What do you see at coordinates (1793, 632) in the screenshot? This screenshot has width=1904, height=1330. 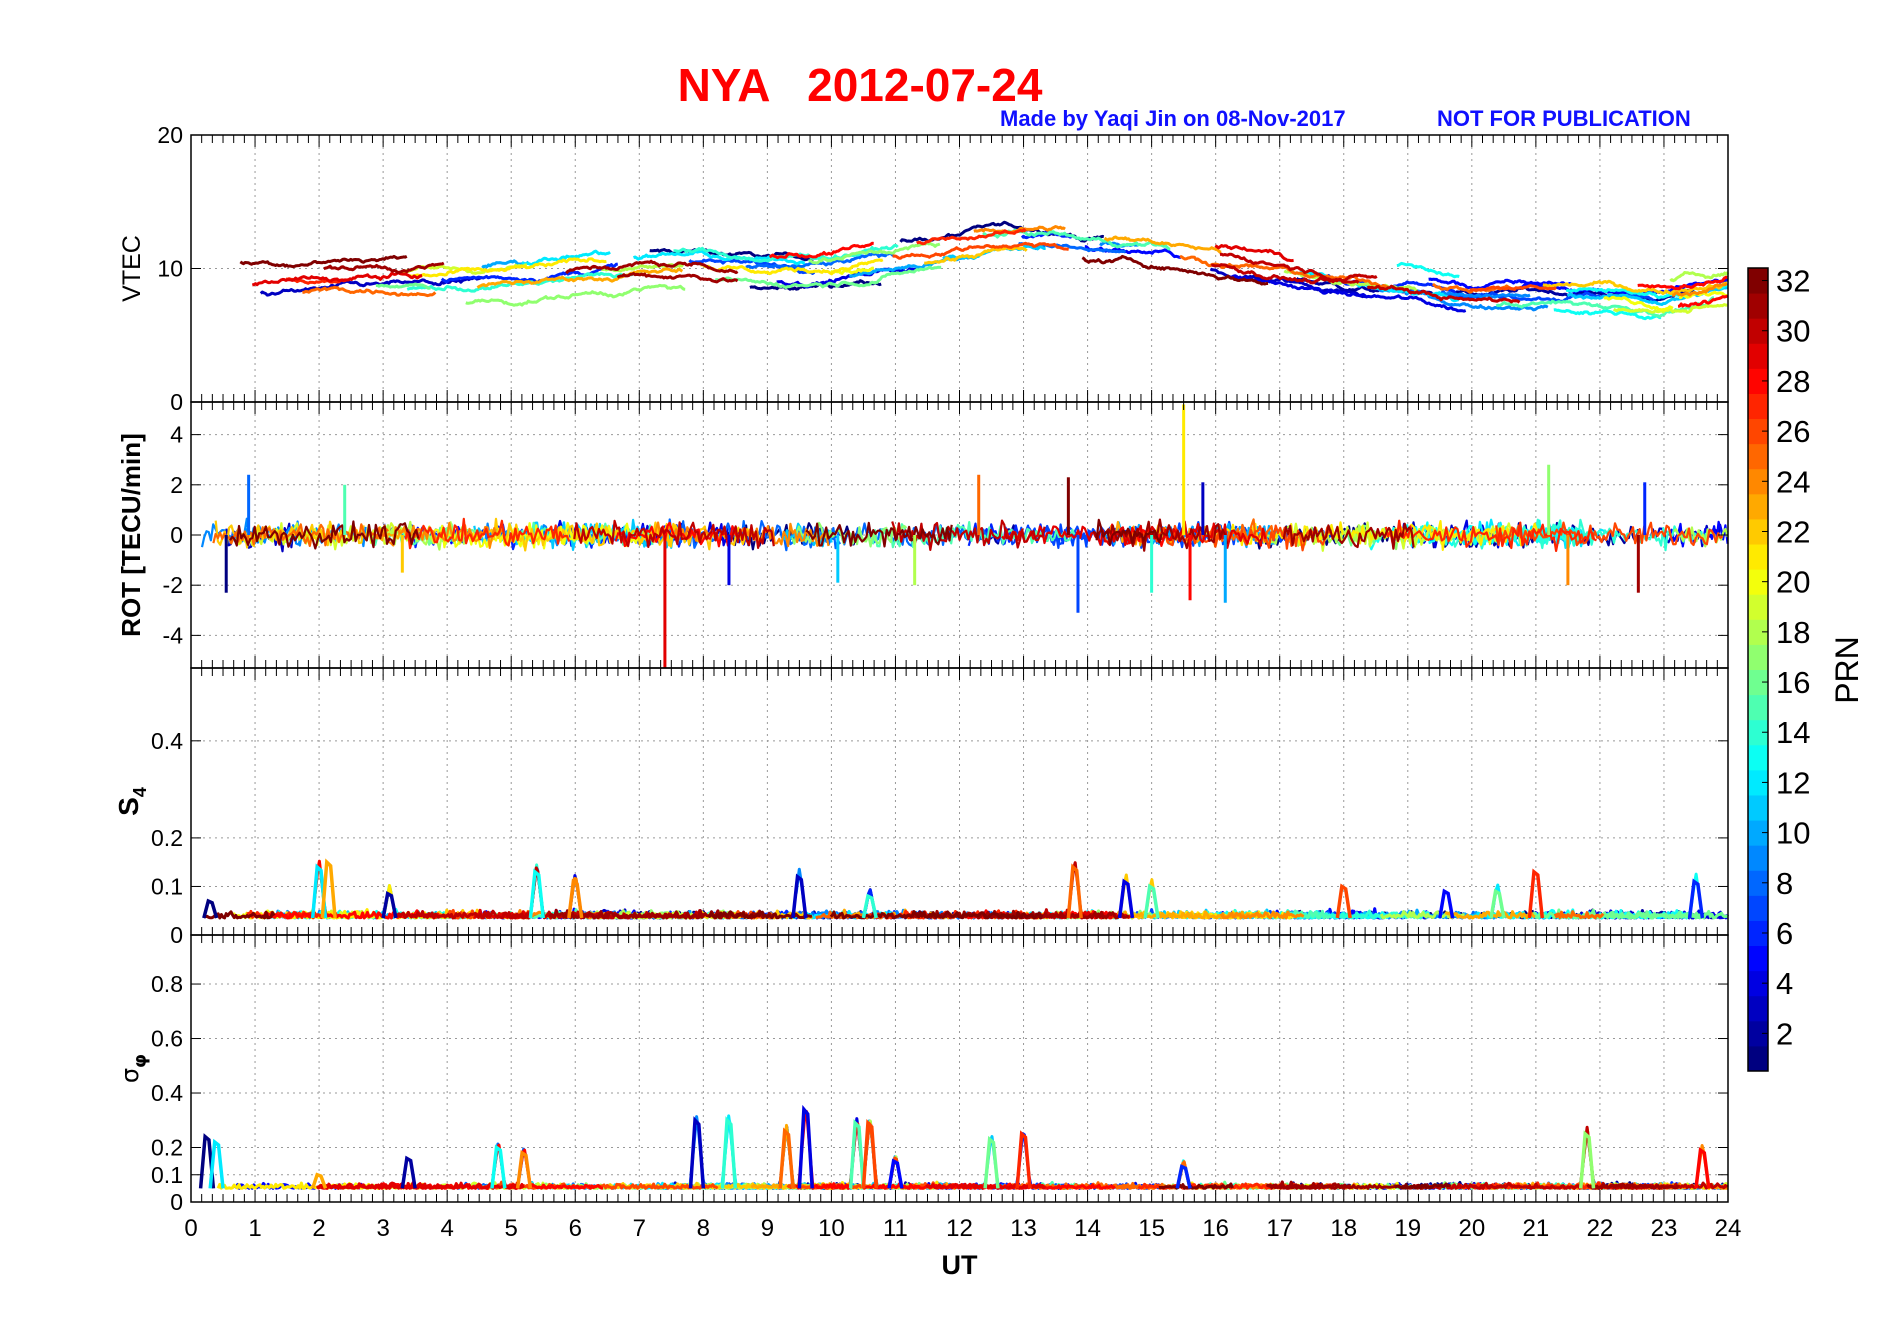 I see `colorbar-tick-label: 18` at bounding box center [1793, 632].